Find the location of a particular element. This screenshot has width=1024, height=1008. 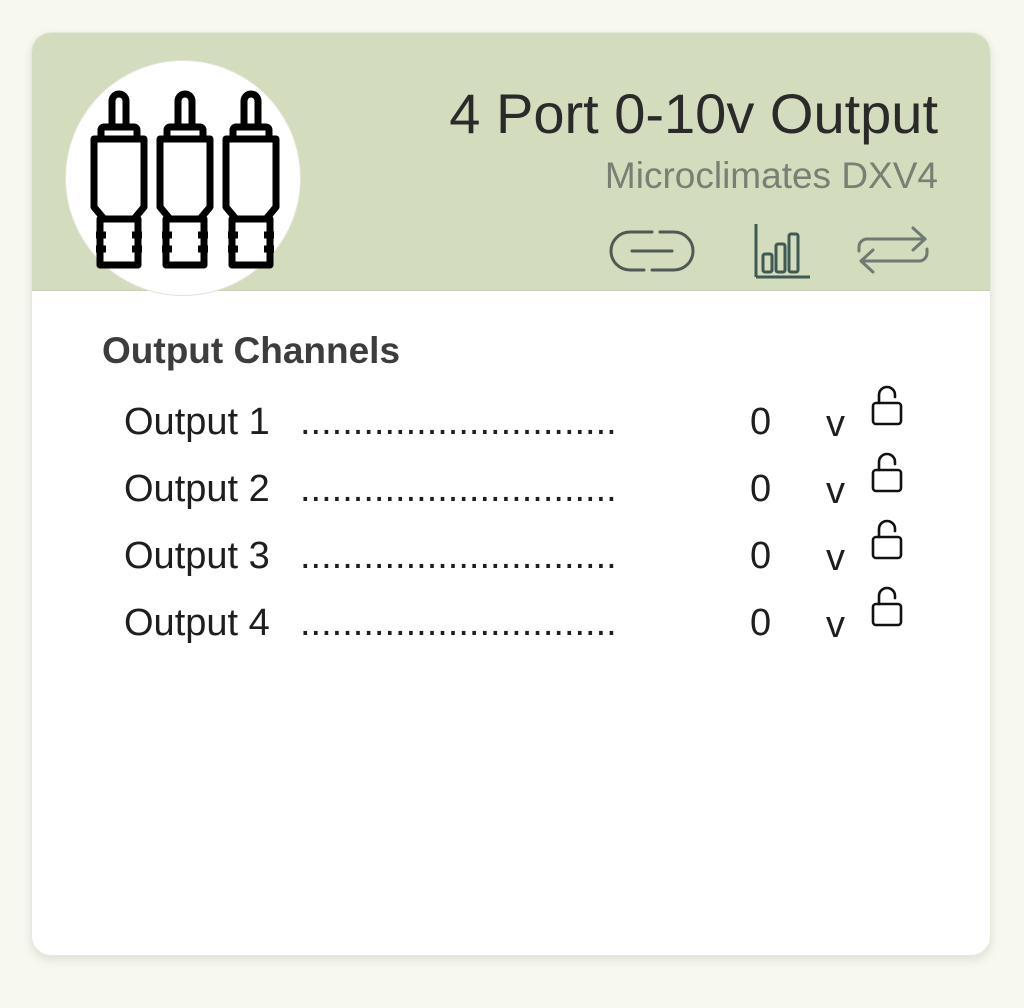

card-title: 4 Port 0-10v Output is located at coordinates (693, 113).